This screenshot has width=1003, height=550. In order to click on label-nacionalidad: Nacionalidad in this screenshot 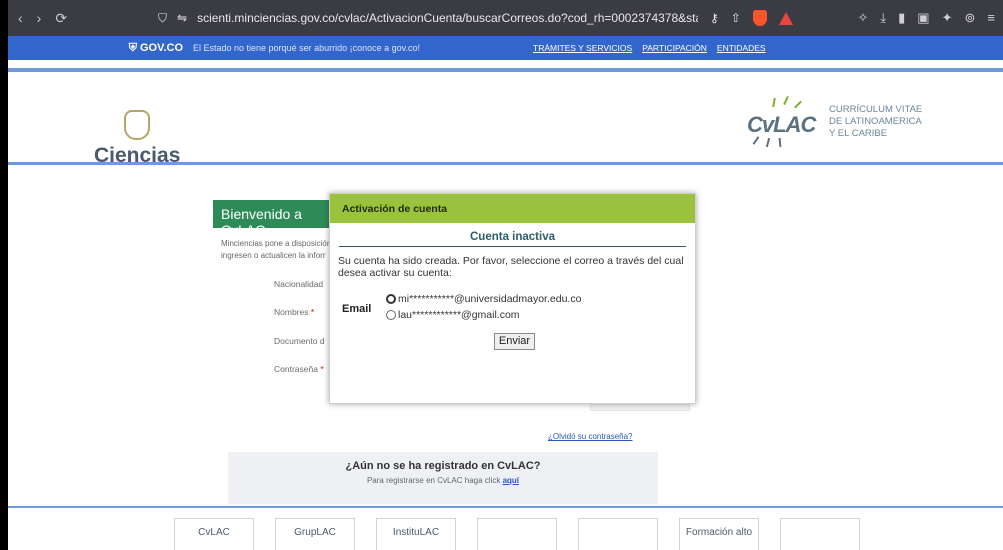, I will do `click(299, 284)`.